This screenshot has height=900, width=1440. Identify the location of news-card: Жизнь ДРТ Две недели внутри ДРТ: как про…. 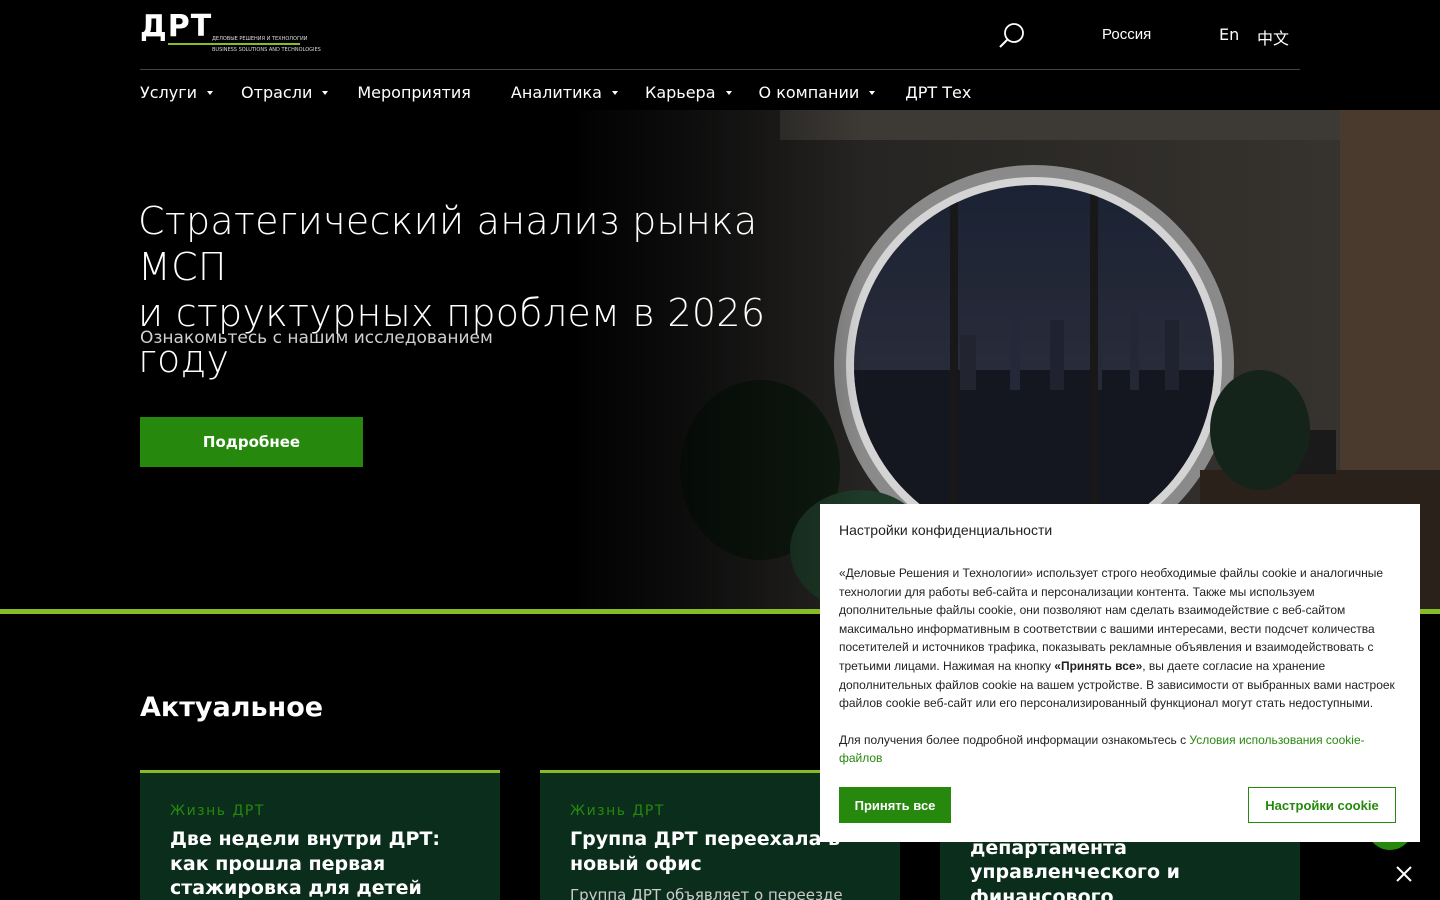
(320, 835).